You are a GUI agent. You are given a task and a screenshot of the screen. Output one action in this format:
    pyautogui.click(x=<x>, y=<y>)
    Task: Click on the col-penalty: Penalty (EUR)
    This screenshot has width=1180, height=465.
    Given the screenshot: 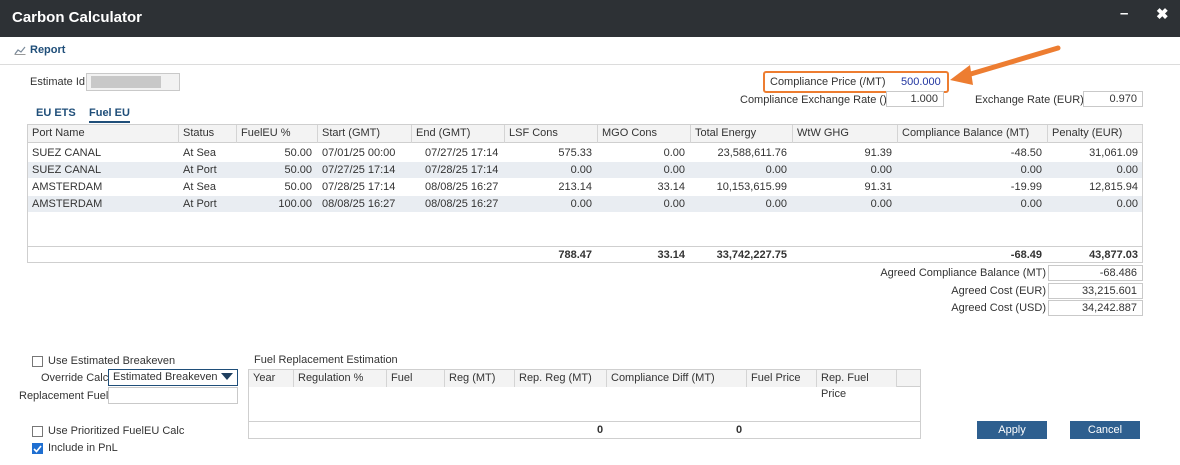 What is the action you would take?
    pyautogui.click(x=1095, y=134)
    